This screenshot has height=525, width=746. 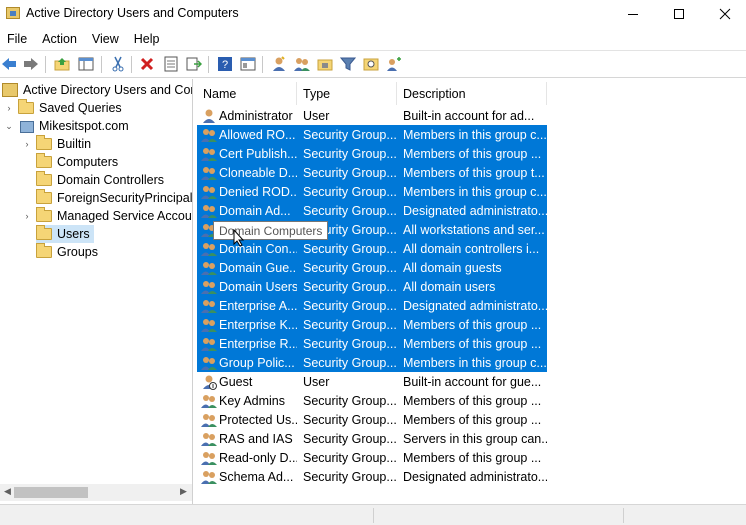 I want to click on close-button, so click(x=724, y=14).